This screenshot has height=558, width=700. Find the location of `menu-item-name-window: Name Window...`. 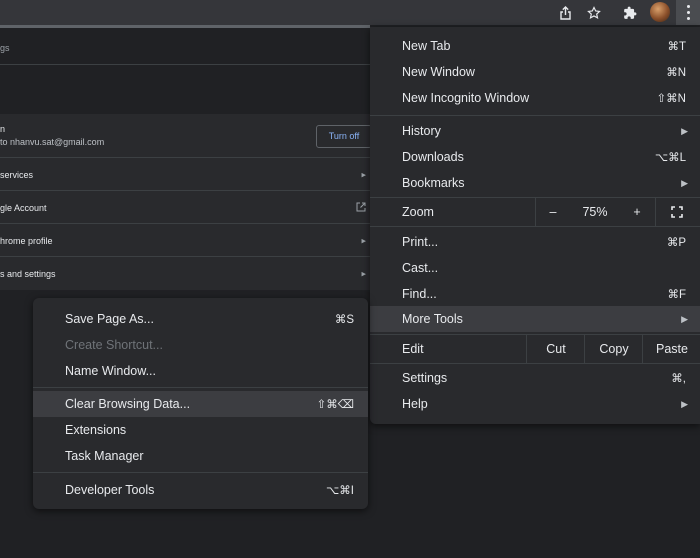

menu-item-name-window: Name Window... is located at coordinates (200, 371).